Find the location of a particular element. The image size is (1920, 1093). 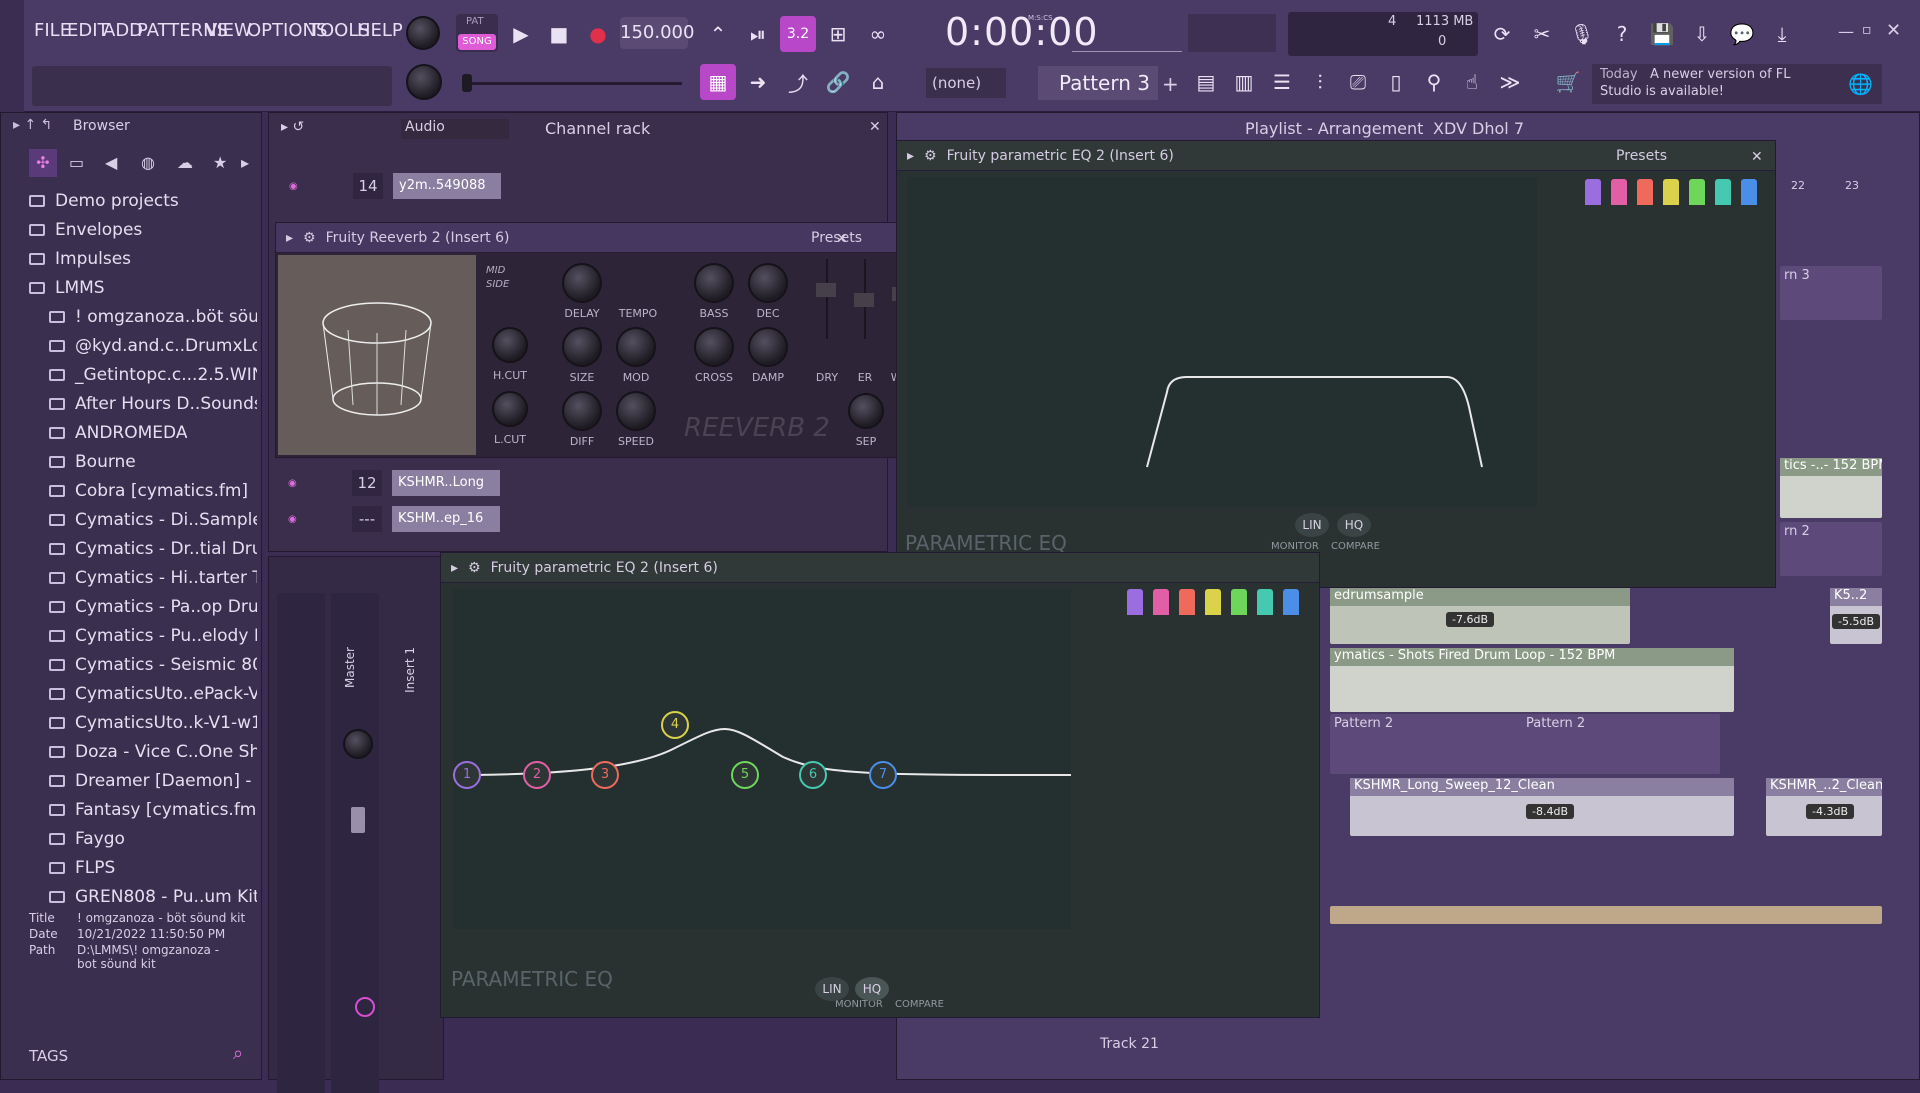

download-icon: ⤓ is located at coordinates (1782, 34).